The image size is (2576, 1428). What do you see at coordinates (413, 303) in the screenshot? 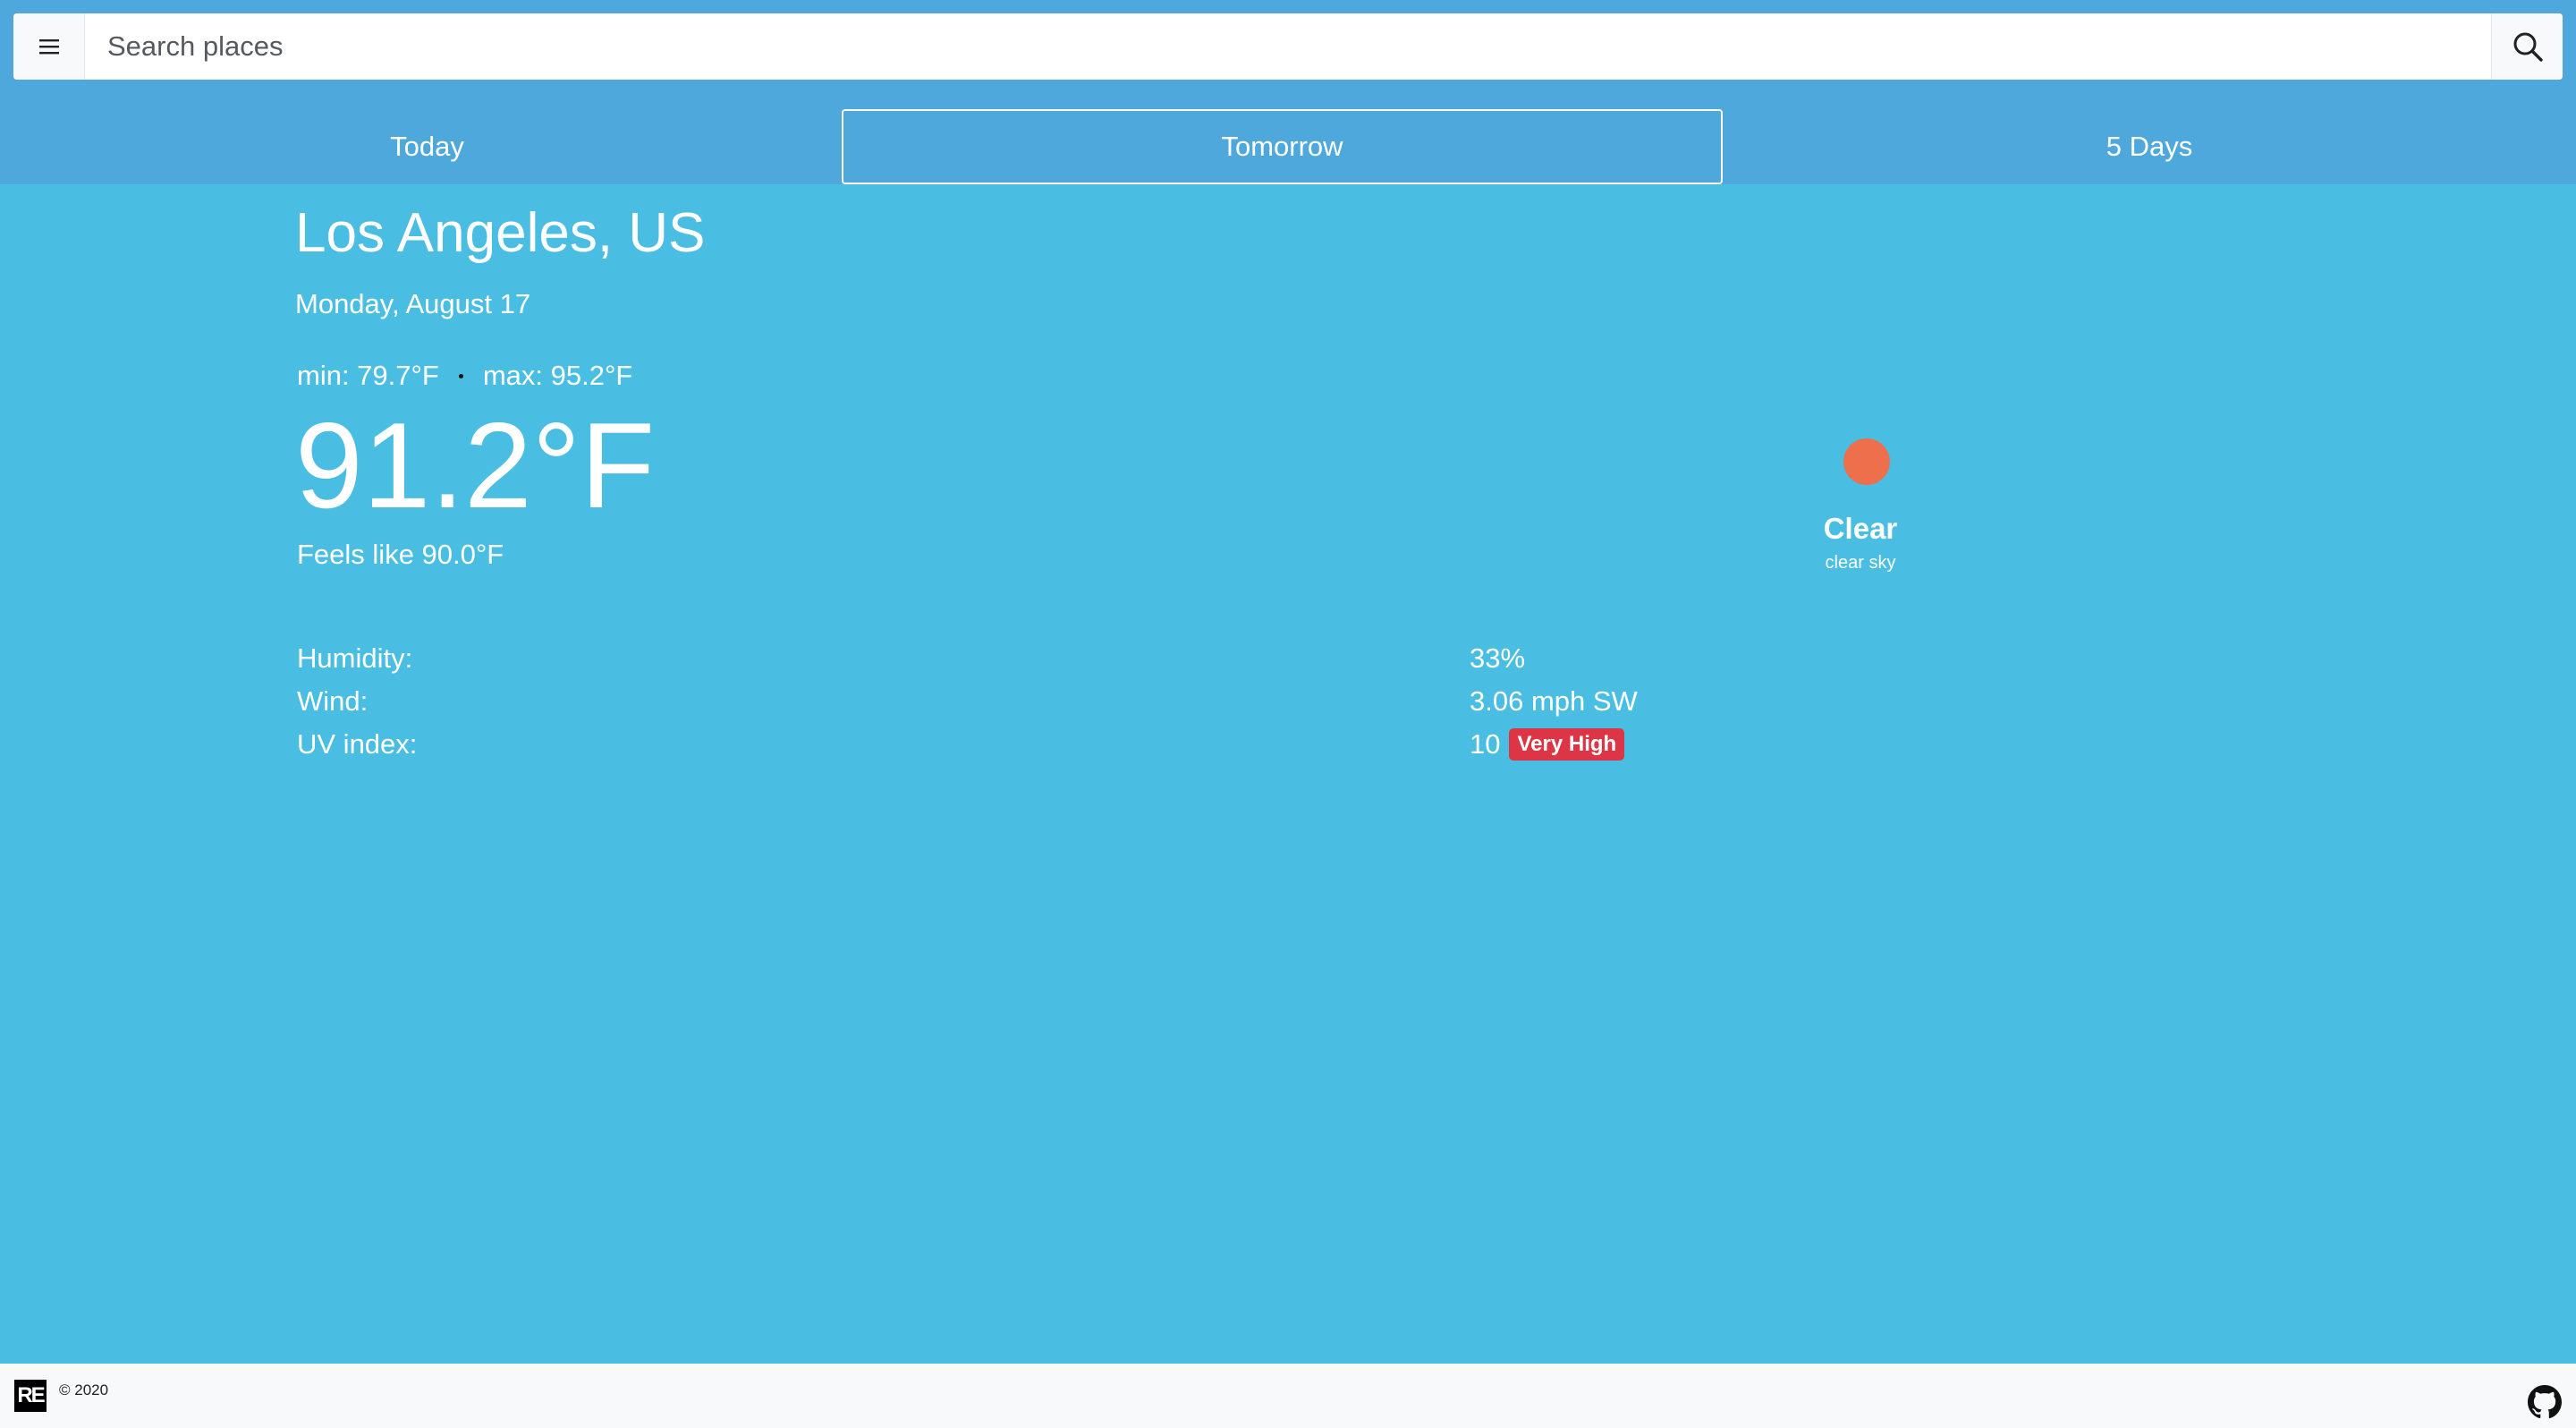
I see `forecast-date: Monday, August 17` at bounding box center [413, 303].